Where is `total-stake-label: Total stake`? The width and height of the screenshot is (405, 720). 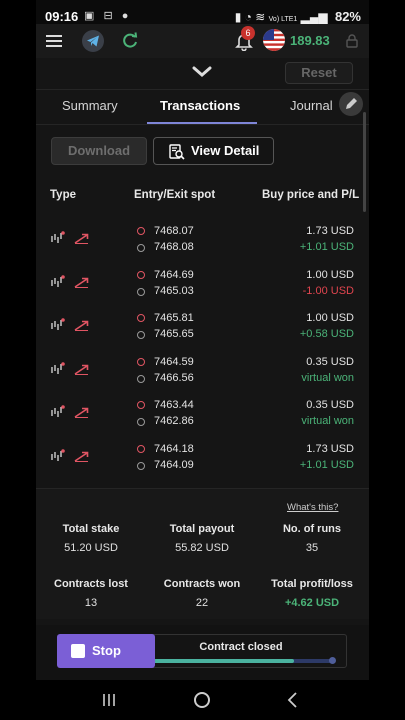 total-stake-label: Total stake is located at coordinates (91, 529).